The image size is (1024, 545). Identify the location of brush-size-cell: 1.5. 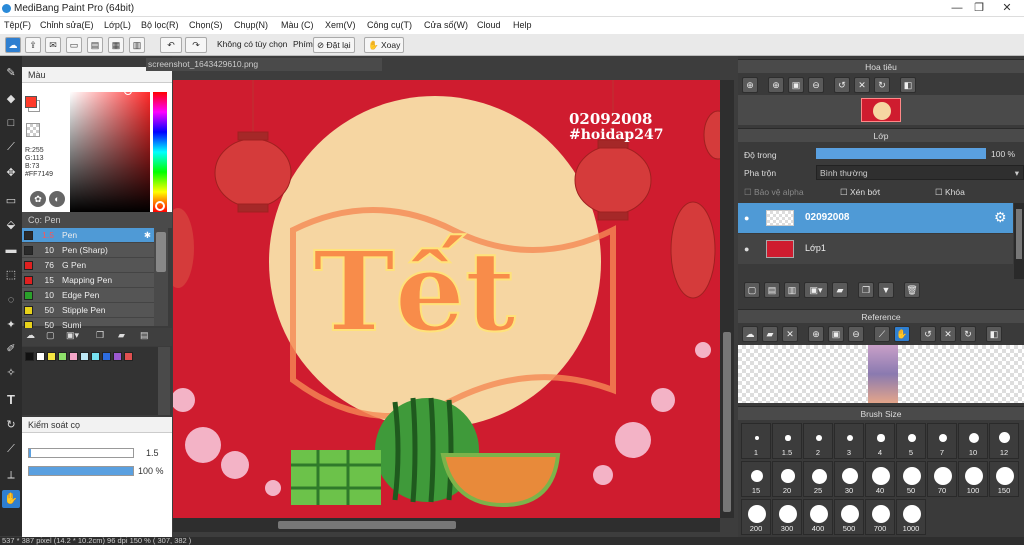
(787, 441).